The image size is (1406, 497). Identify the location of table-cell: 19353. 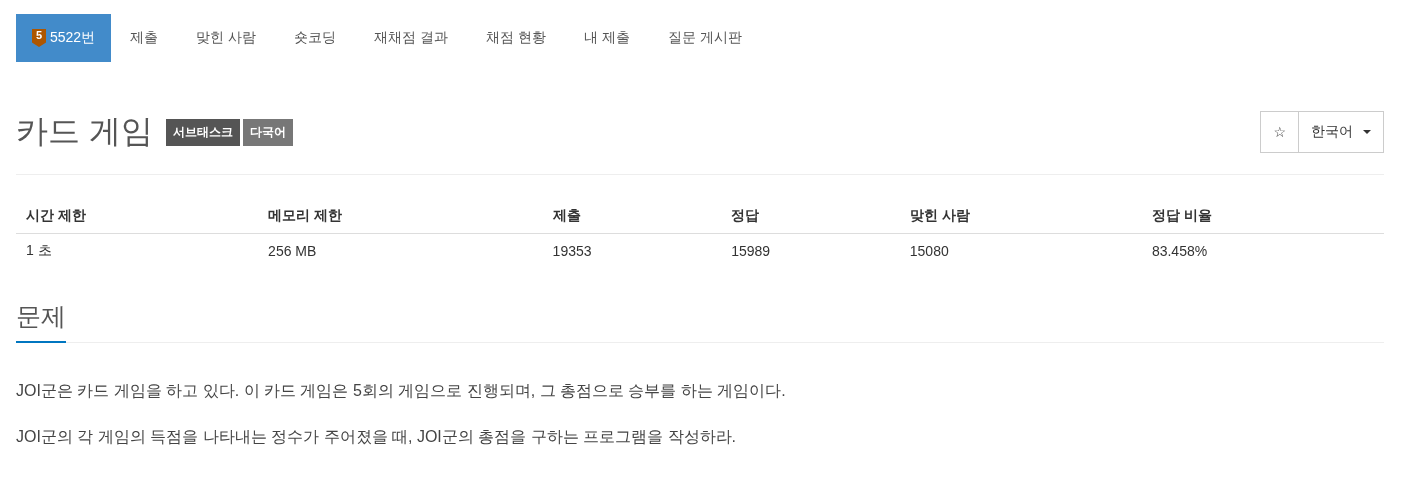
(632, 250).